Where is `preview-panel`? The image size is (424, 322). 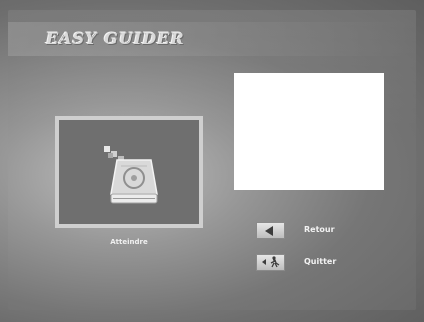
preview-panel is located at coordinates (309, 131).